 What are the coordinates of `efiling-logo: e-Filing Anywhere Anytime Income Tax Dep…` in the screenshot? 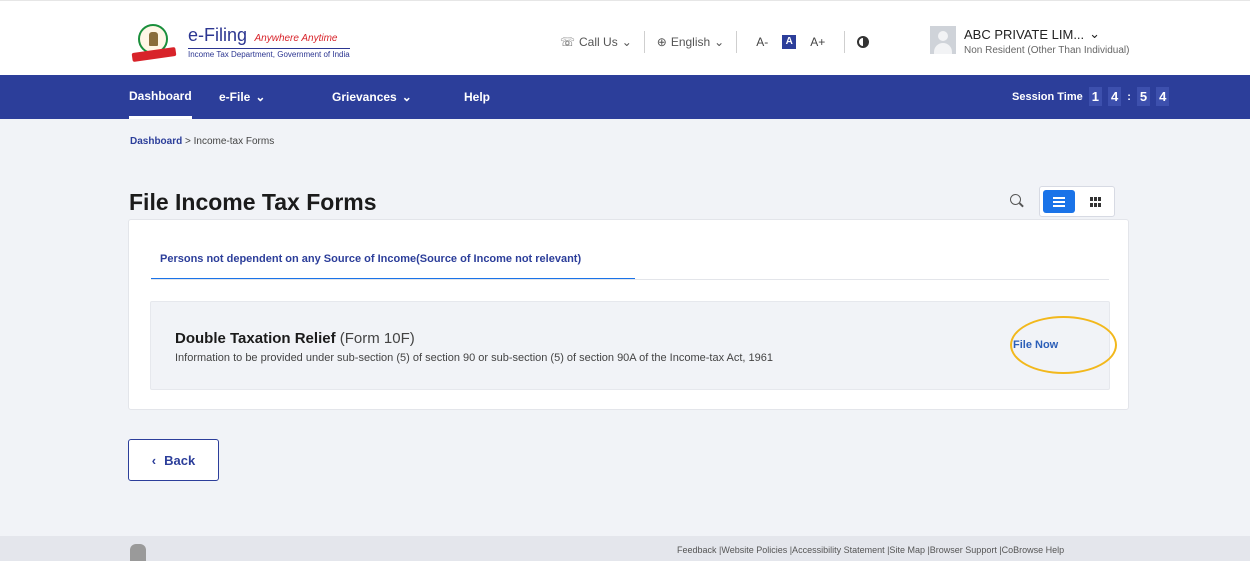 It's located at (240, 42).